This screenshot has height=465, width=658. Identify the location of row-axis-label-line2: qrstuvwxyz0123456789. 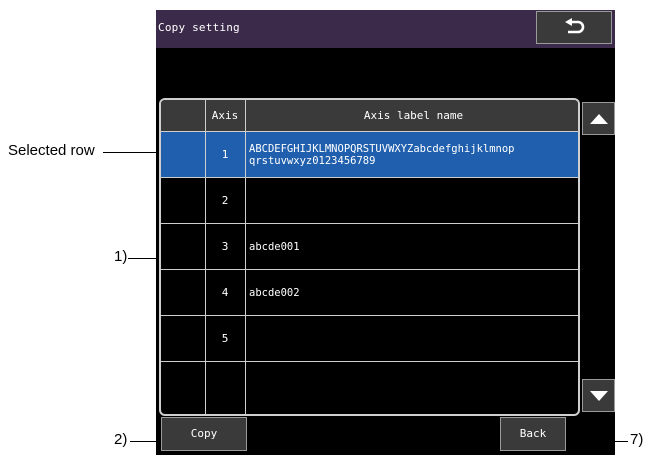
(312, 160).